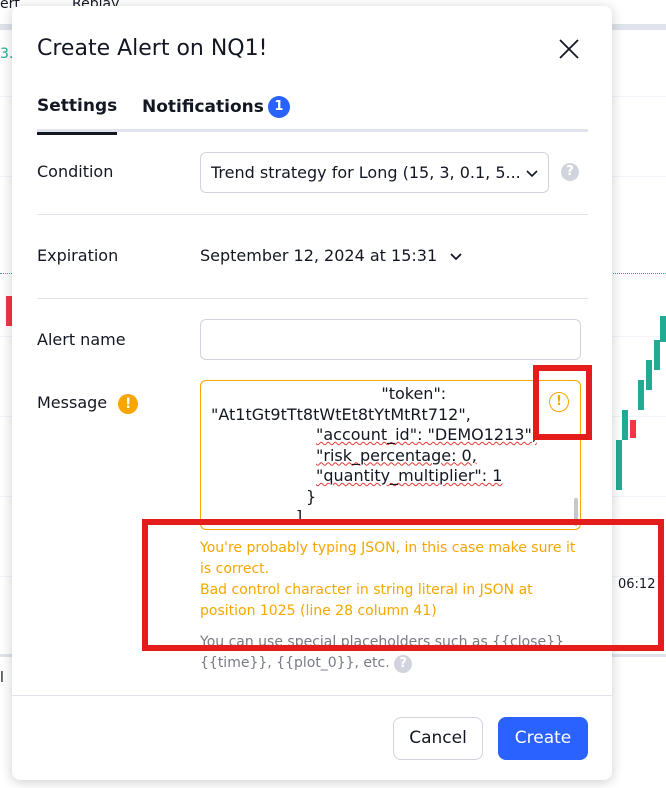 Image resolution: width=666 pixels, height=788 pixels. Describe the element at coordinates (128, 404) in the screenshot. I see `warning-icon: !` at that location.